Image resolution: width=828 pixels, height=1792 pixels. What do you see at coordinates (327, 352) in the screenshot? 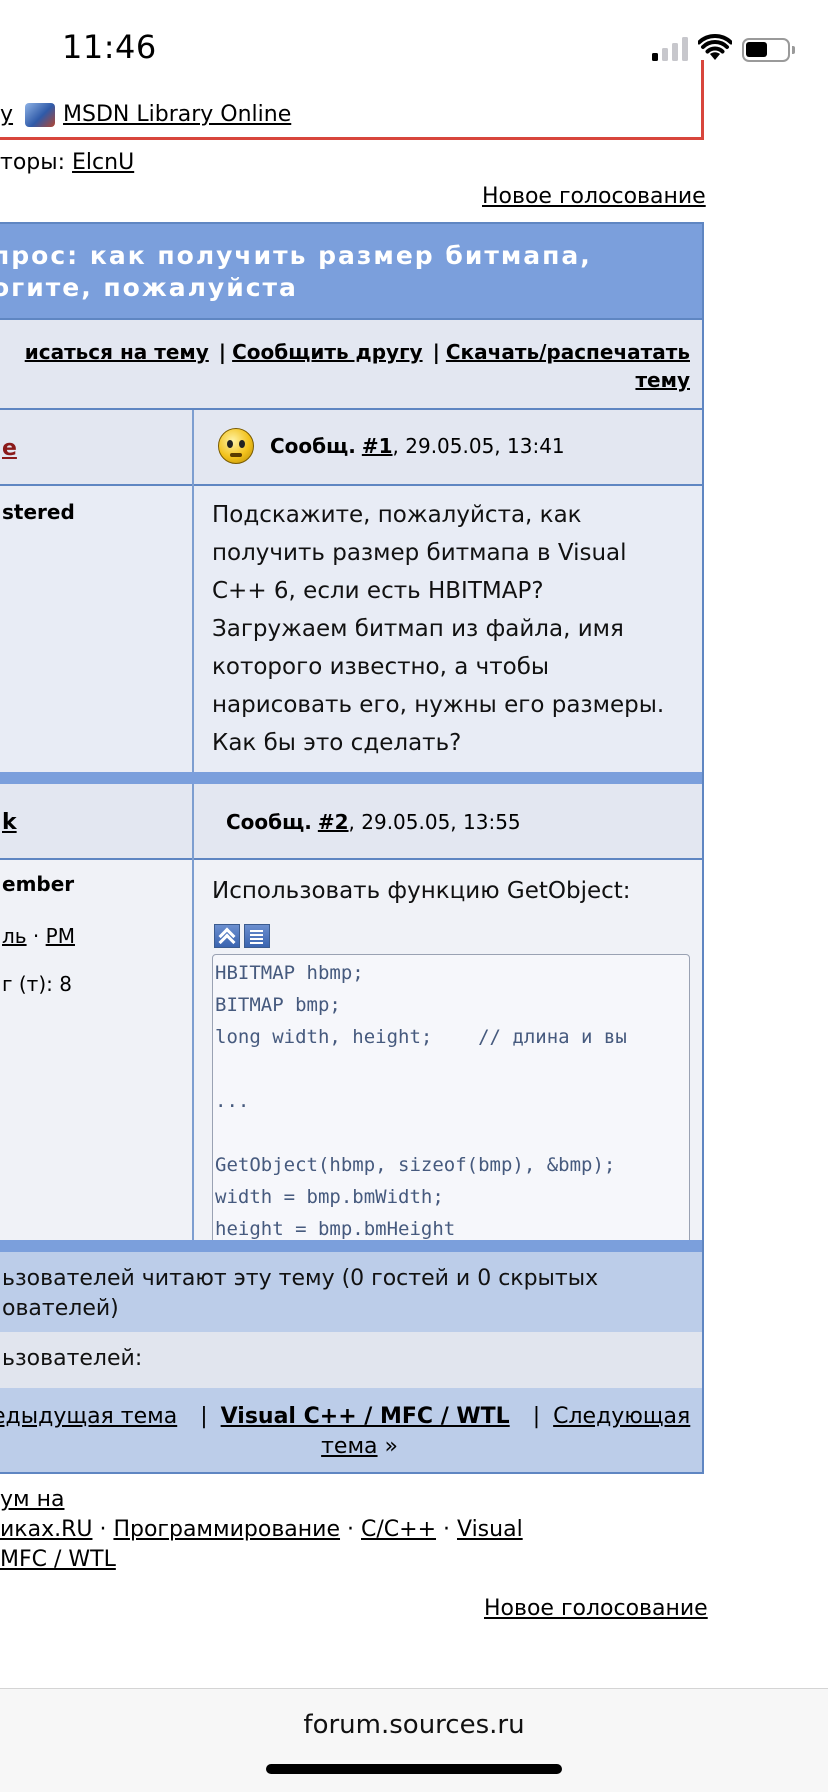
I see `tell-friend-link: Сообщить другу` at bounding box center [327, 352].